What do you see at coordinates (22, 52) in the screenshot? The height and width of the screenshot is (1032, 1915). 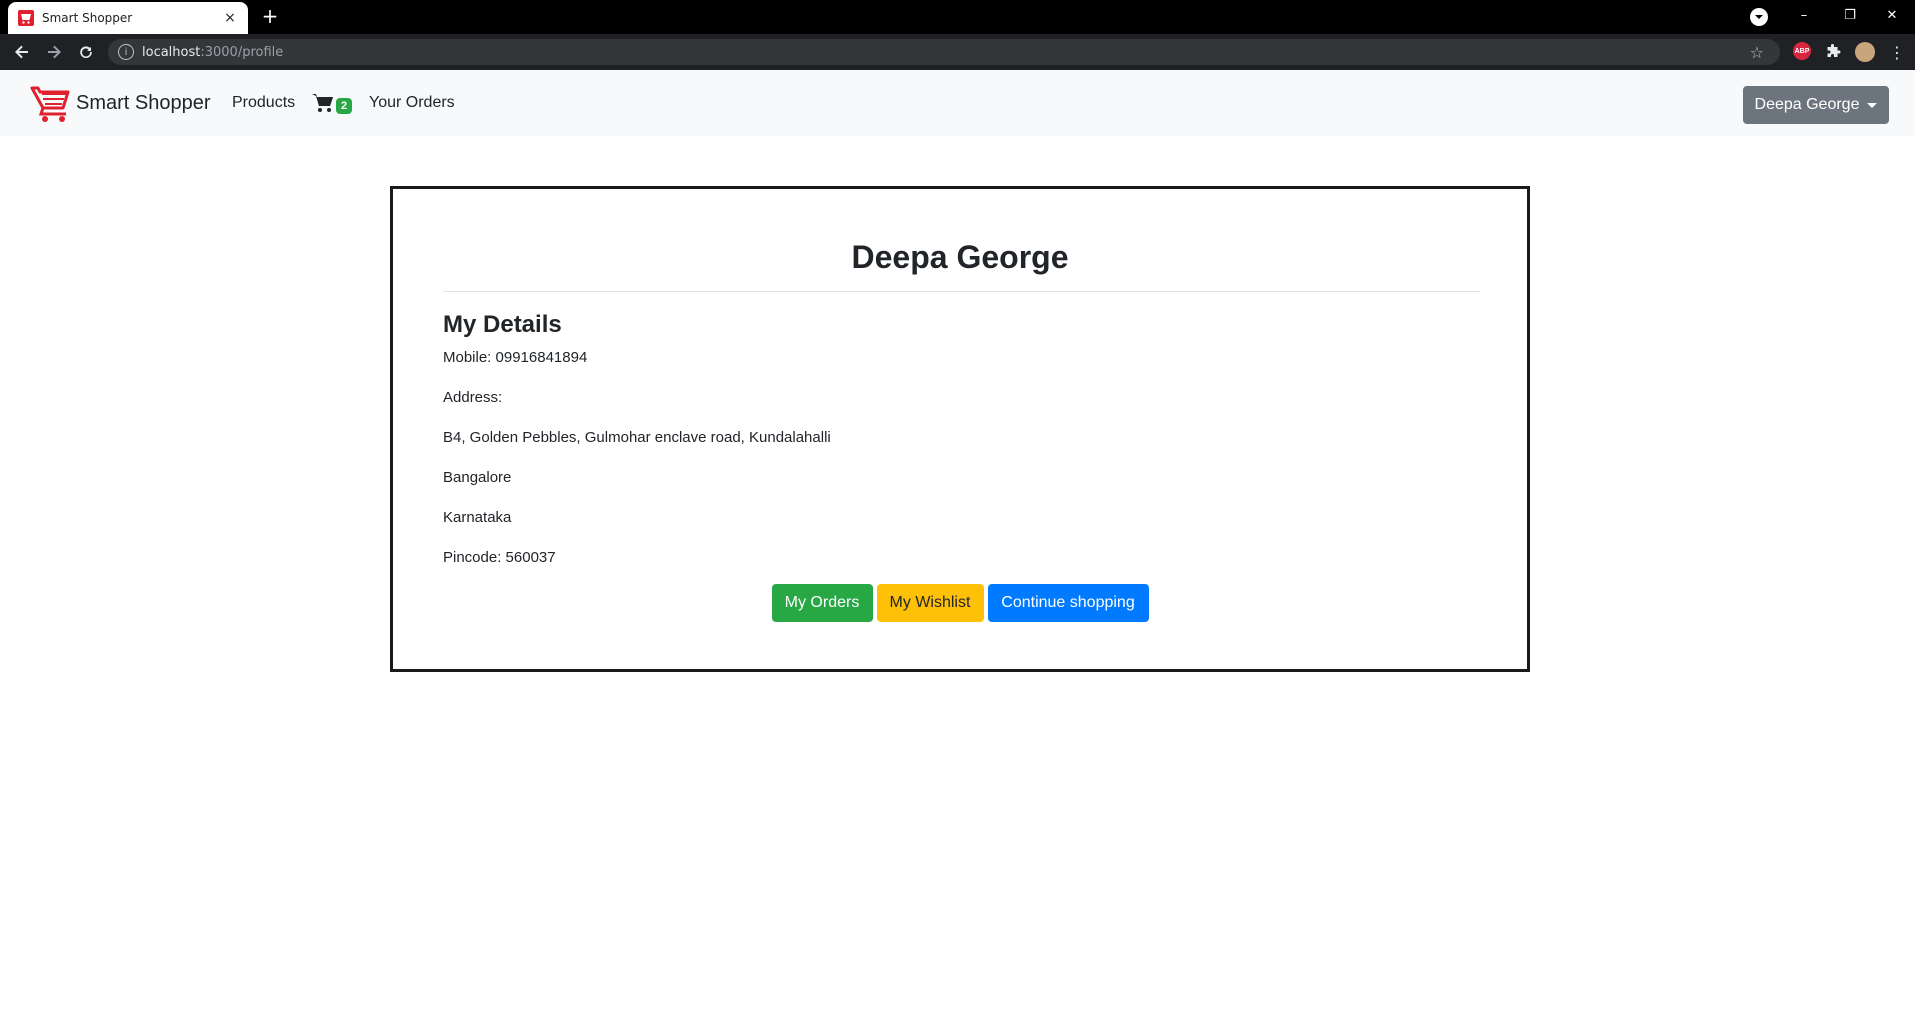 I see `back-arrow-icon` at bounding box center [22, 52].